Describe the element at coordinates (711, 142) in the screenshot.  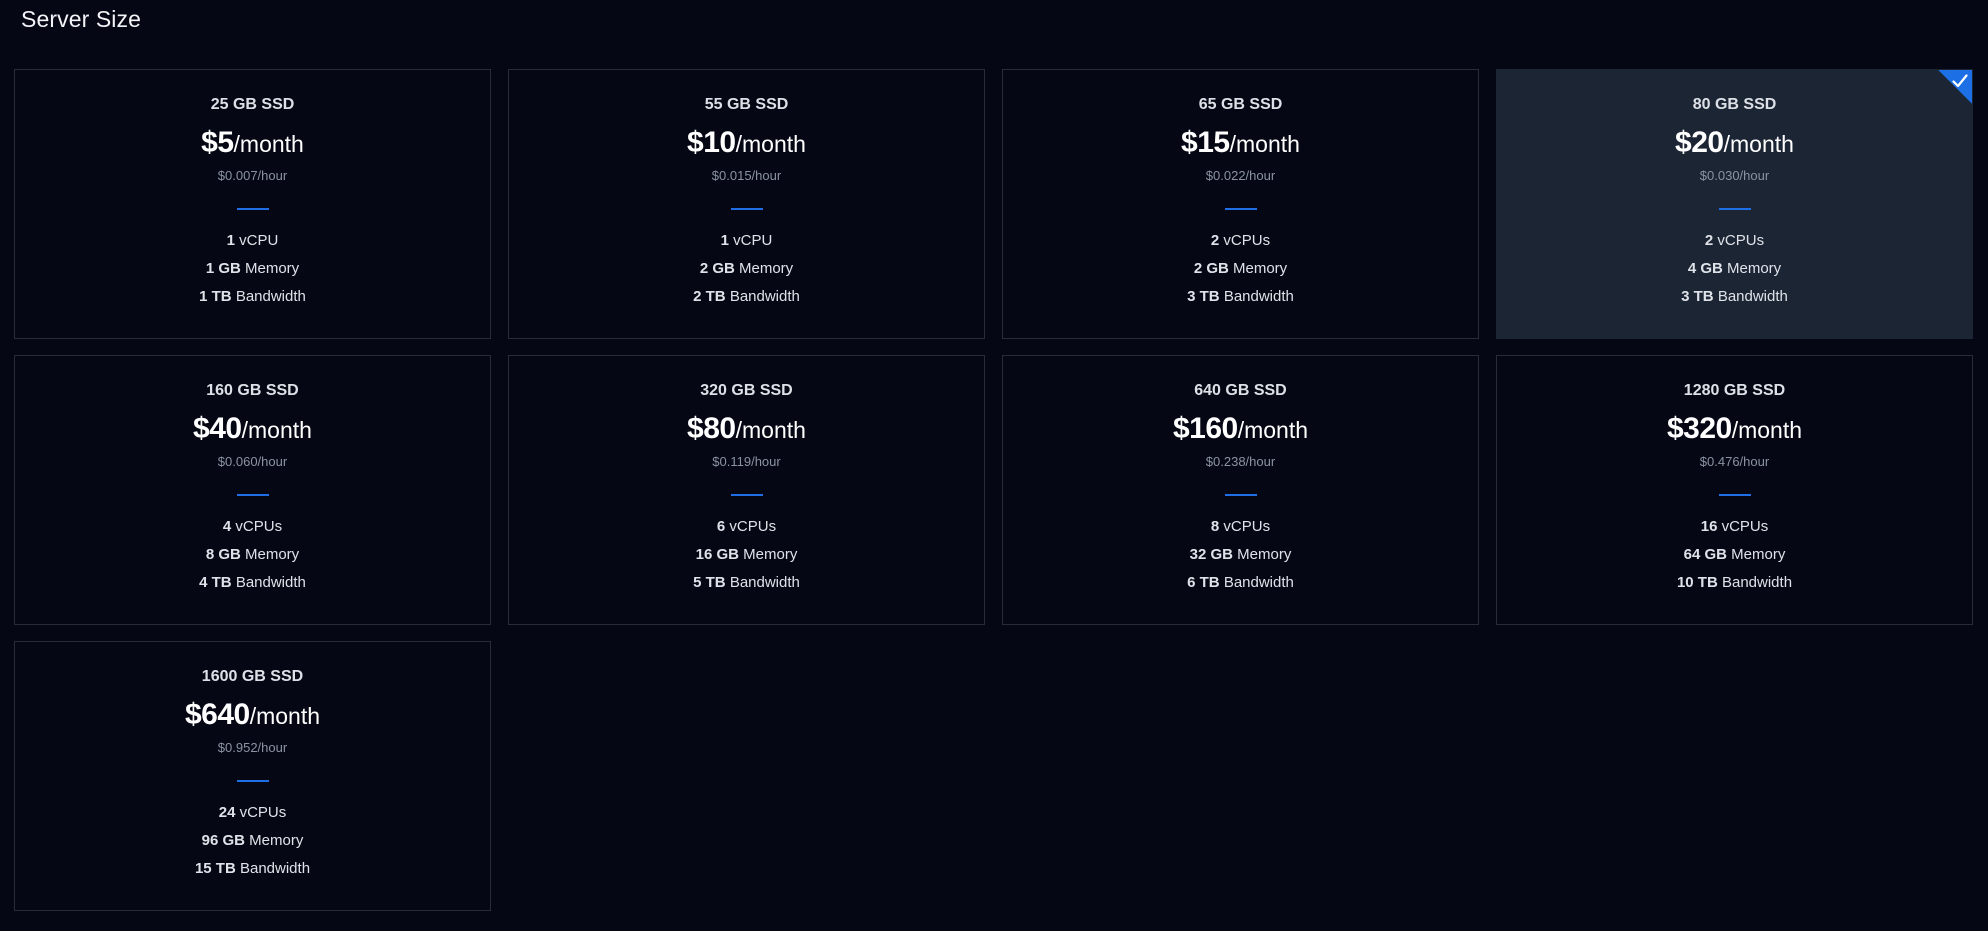
I see `plan-price: $10` at that location.